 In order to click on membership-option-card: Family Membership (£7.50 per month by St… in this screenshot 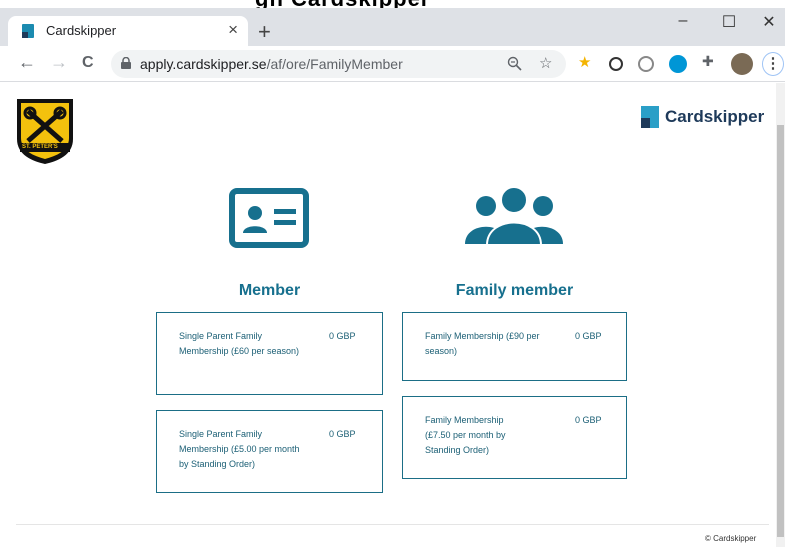, I will do `click(514, 437)`.